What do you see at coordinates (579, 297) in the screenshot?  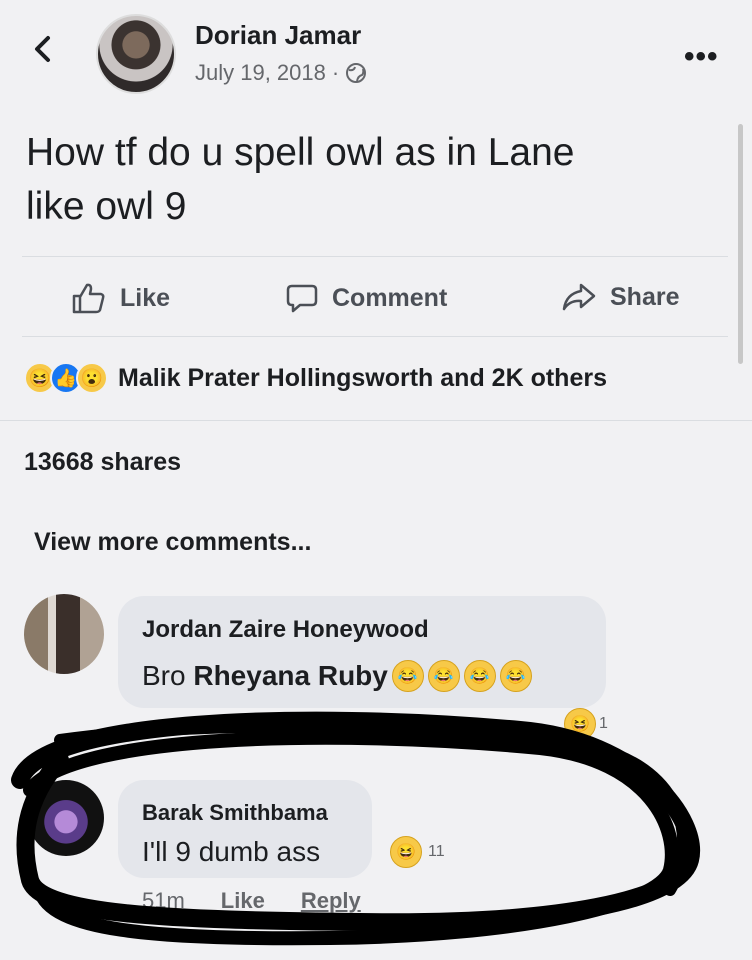 I see `share-icon` at bounding box center [579, 297].